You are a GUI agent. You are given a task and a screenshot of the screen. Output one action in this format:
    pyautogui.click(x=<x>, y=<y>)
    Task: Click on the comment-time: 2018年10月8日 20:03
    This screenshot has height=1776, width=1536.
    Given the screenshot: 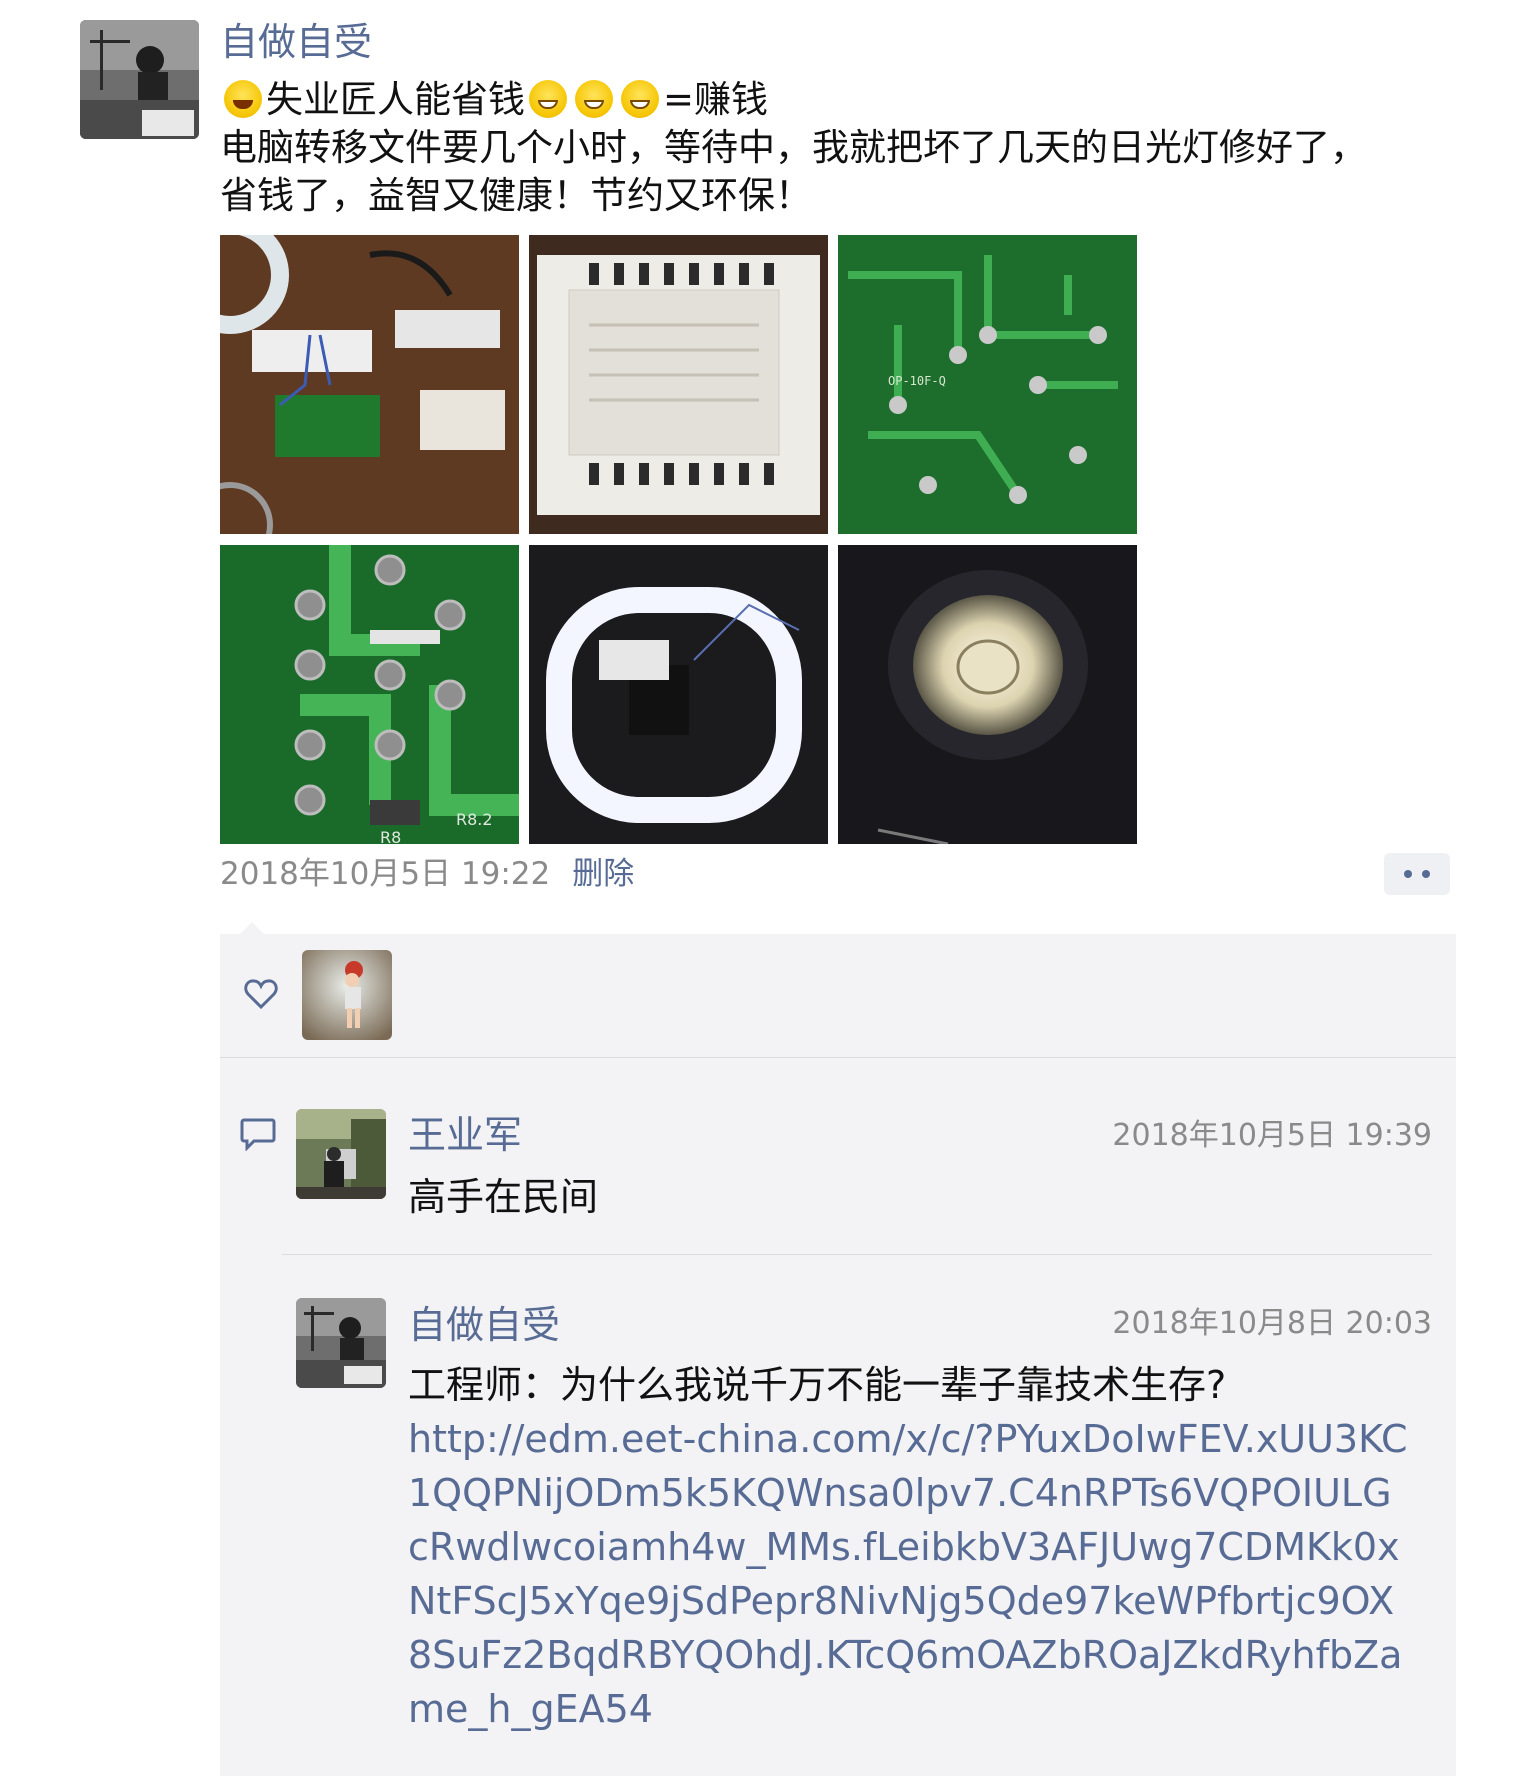 What is the action you would take?
    pyautogui.click(x=1272, y=1323)
    